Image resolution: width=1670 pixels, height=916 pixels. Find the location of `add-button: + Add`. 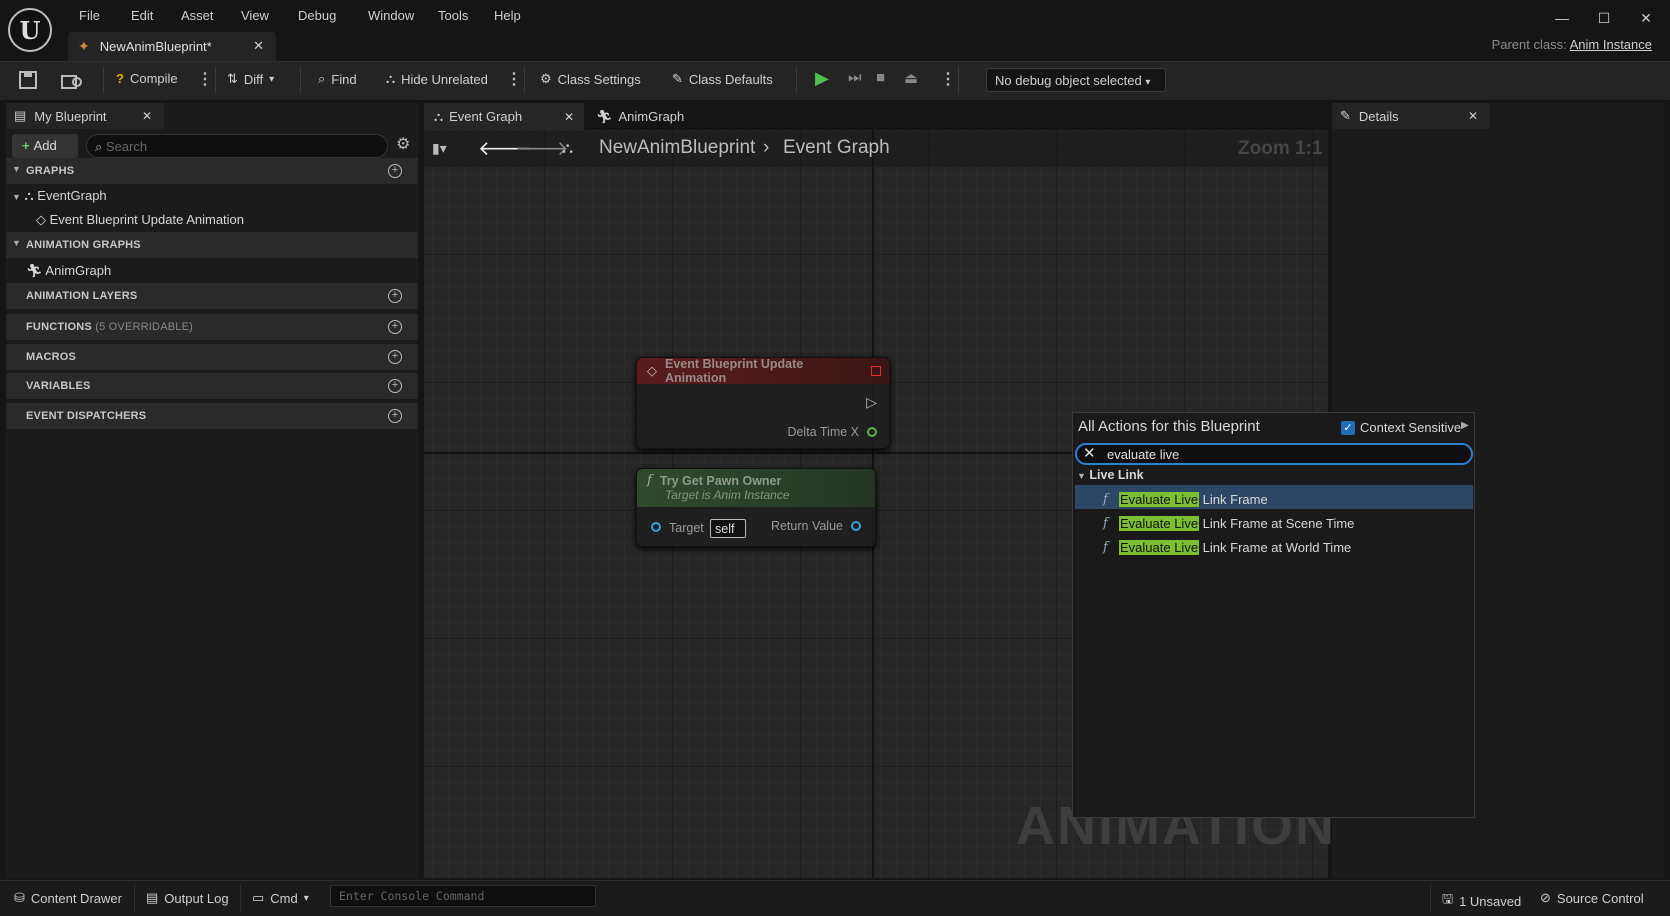

add-button: + Add is located at coordinates (45, 146).